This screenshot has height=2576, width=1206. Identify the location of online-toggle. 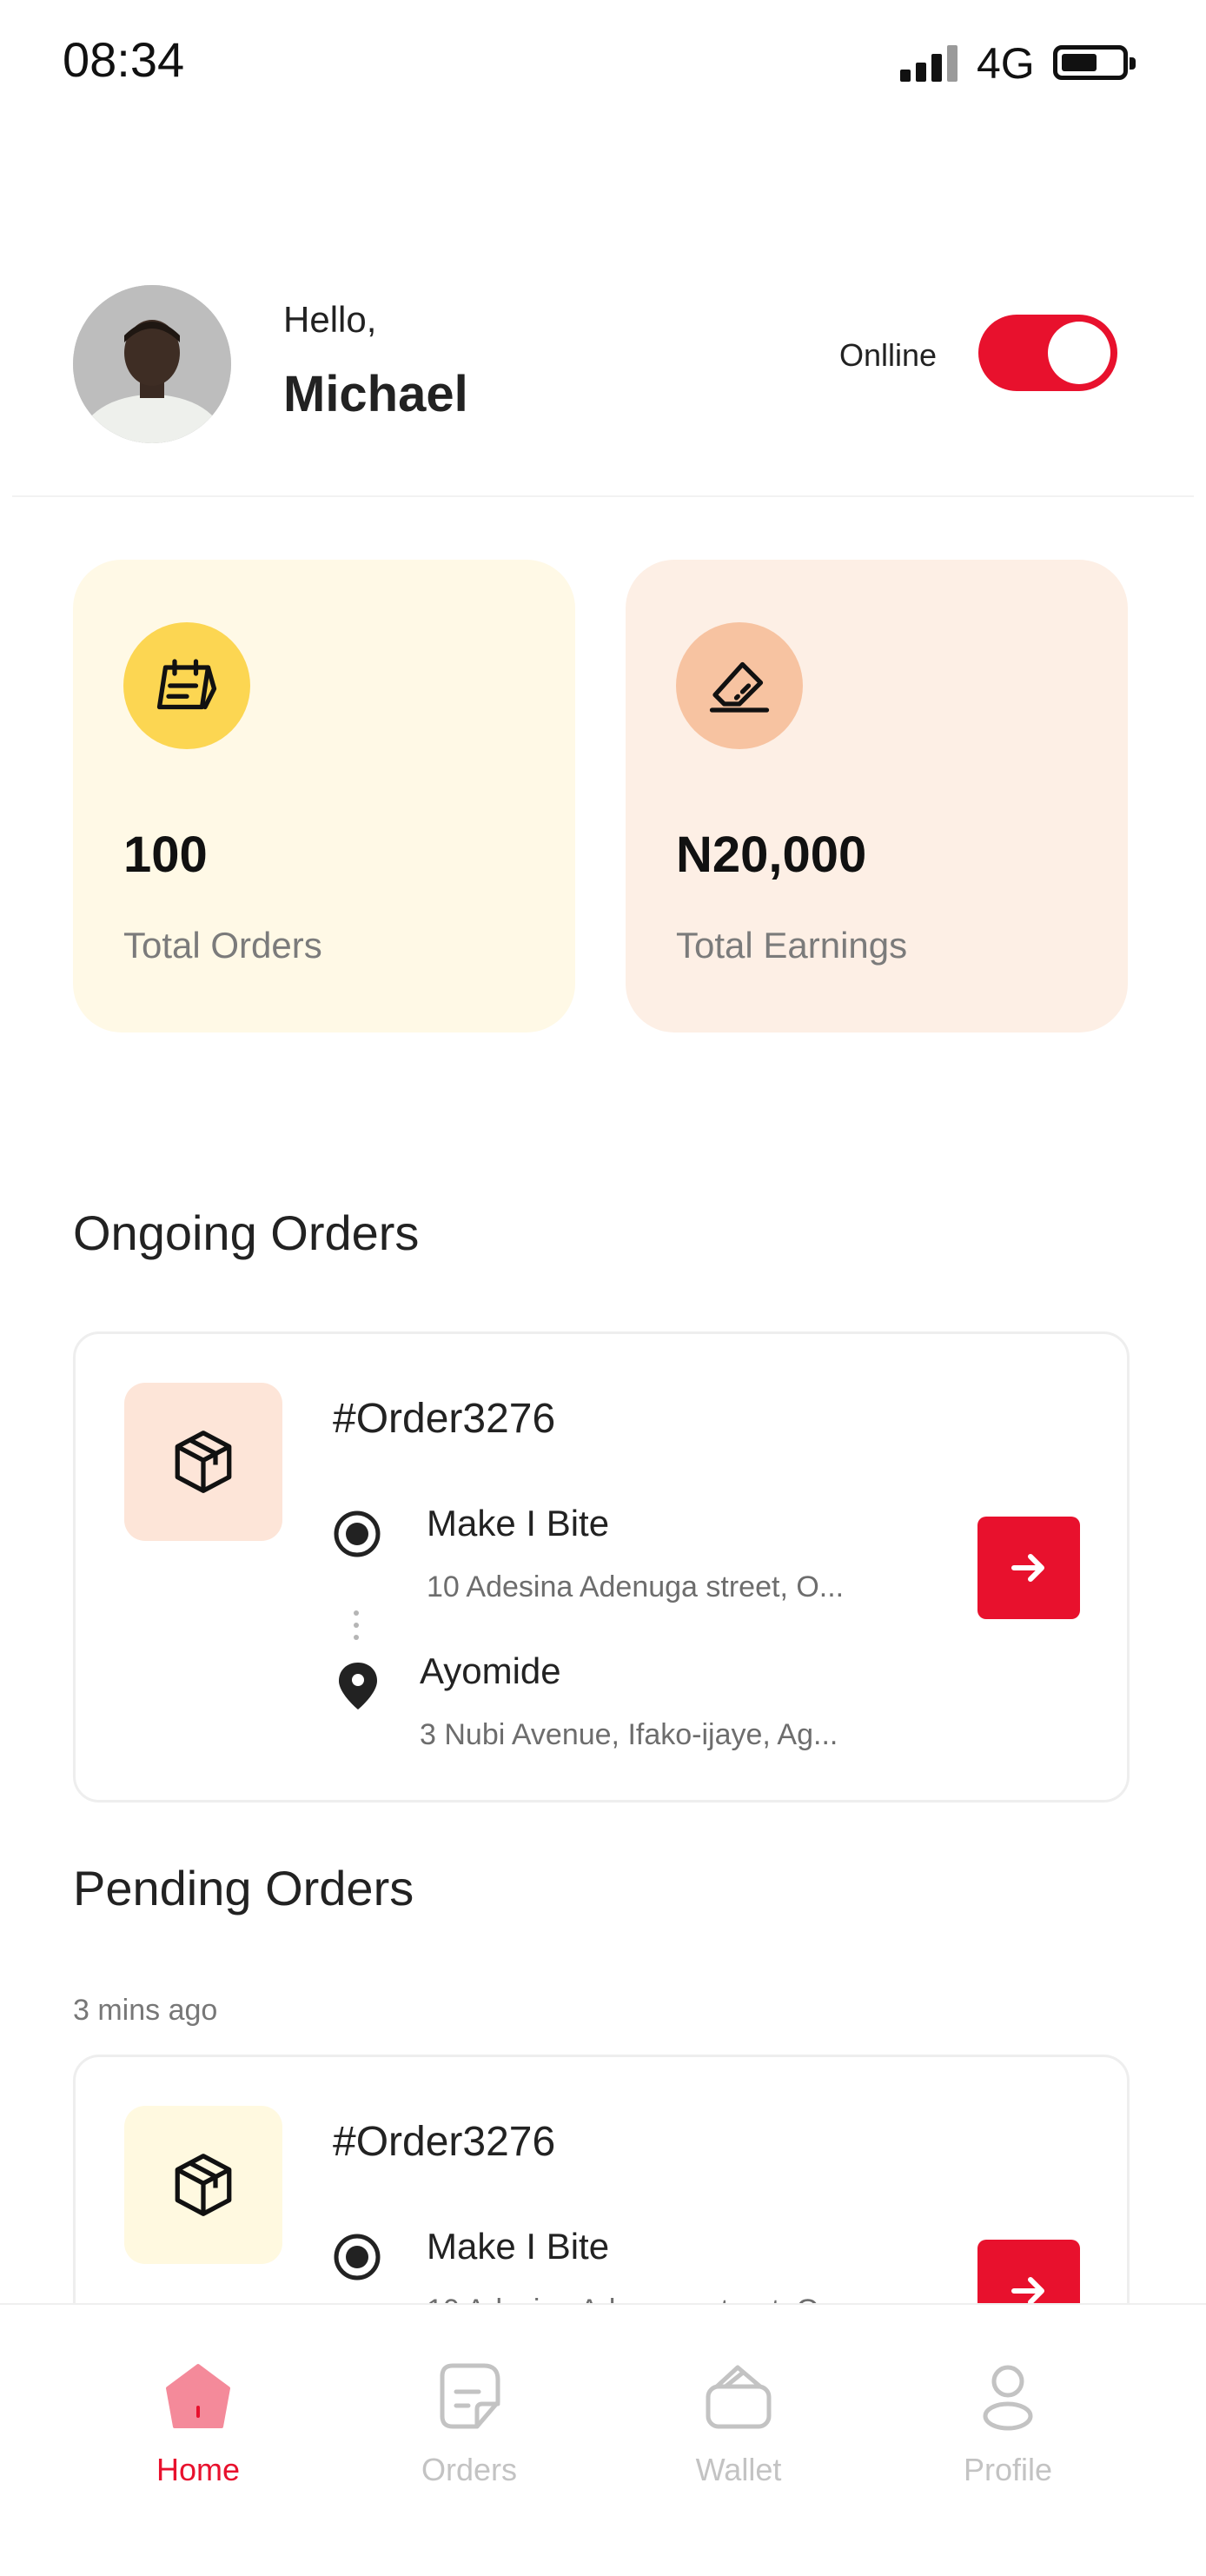
(1047, 353).